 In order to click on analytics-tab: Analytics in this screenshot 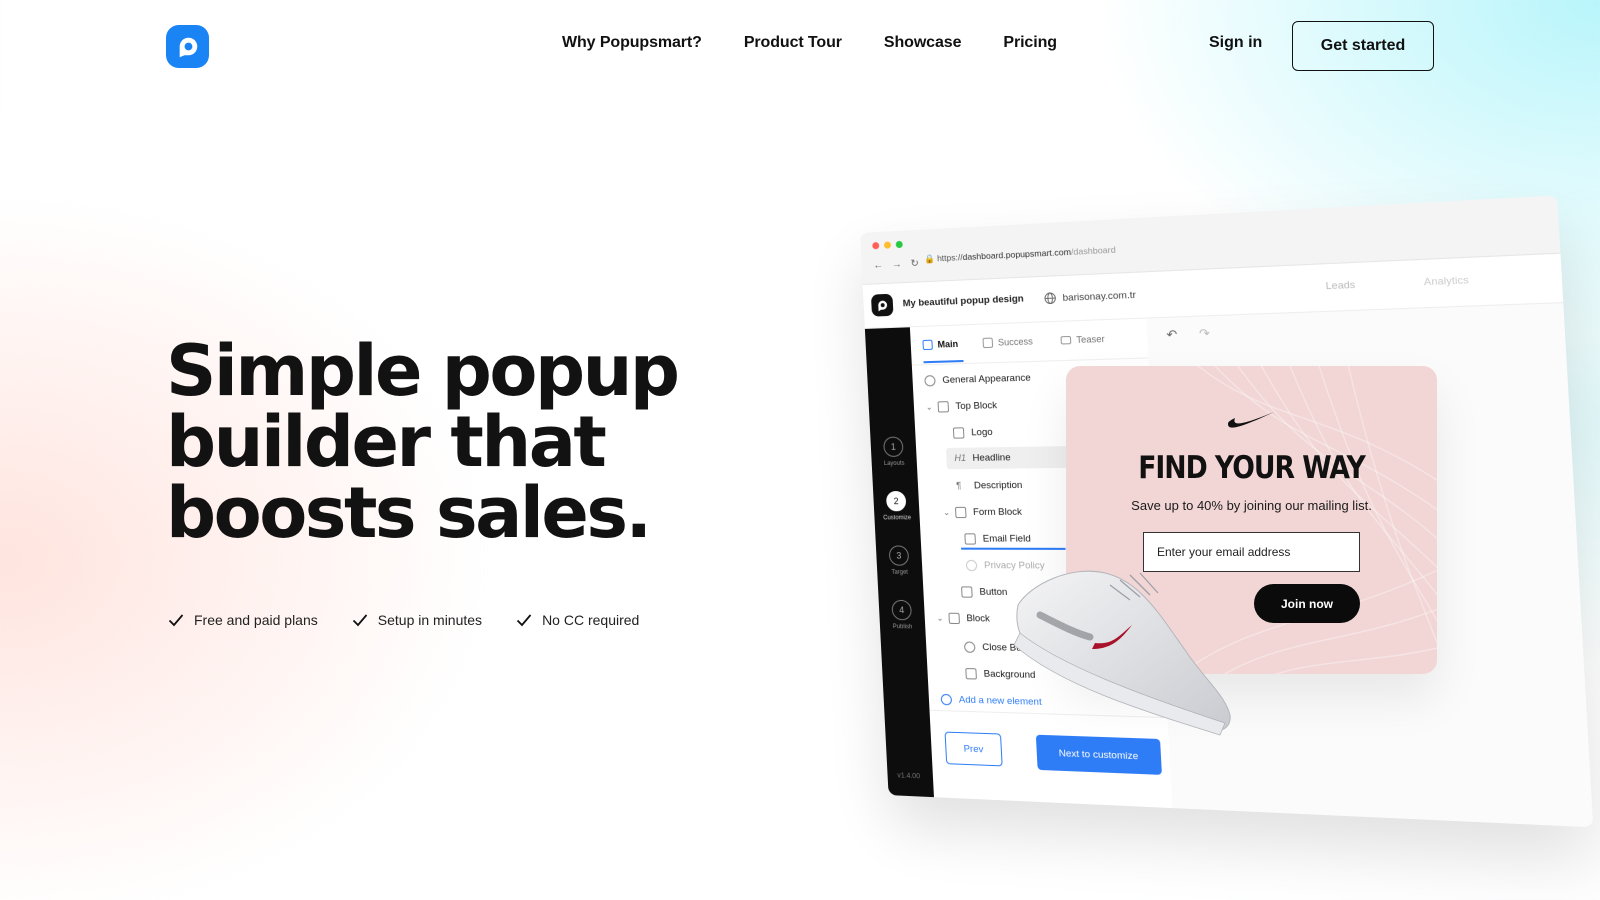, I will do `click(1446, 281)`.